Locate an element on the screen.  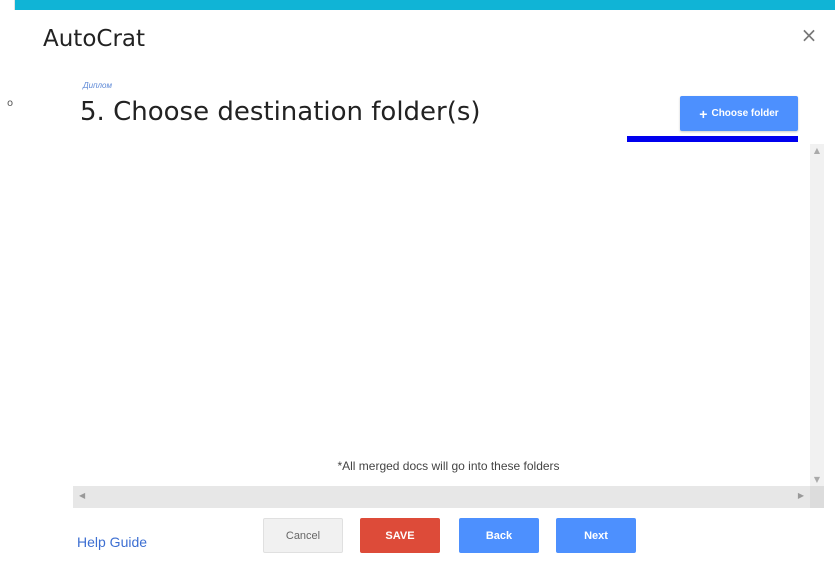
scroll-right-arrow-icon: ▶ is located at coordinates (801, 495).